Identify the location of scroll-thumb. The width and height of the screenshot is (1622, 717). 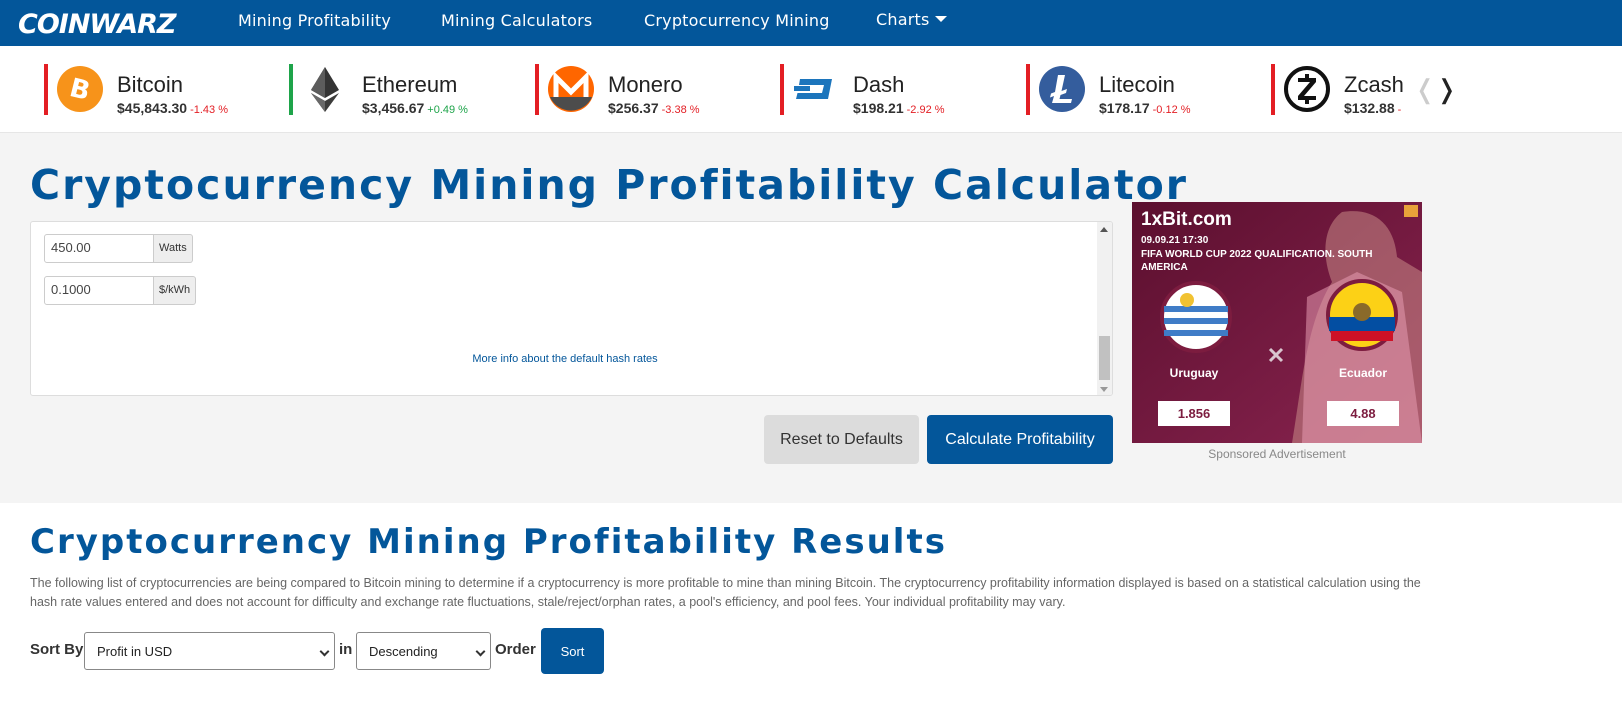
(1104, 358).